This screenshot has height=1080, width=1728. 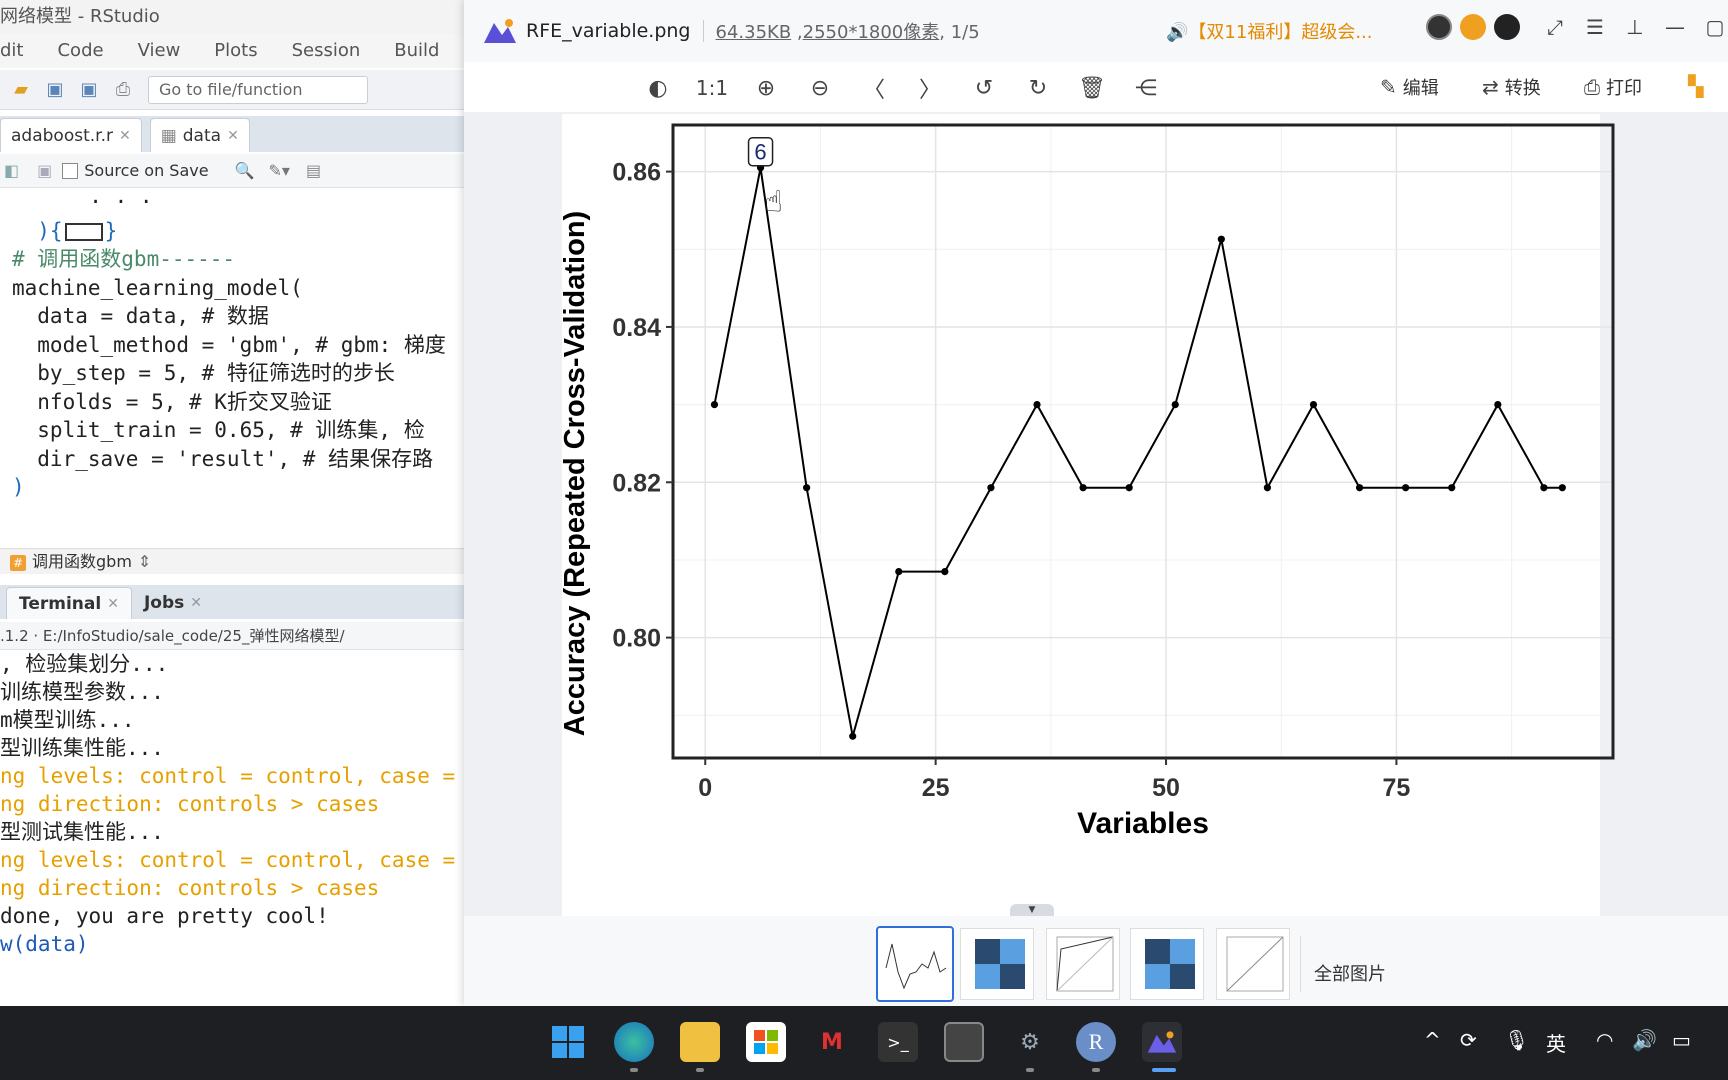 I want to click on edge-icon, so click(x=634, y=1042).